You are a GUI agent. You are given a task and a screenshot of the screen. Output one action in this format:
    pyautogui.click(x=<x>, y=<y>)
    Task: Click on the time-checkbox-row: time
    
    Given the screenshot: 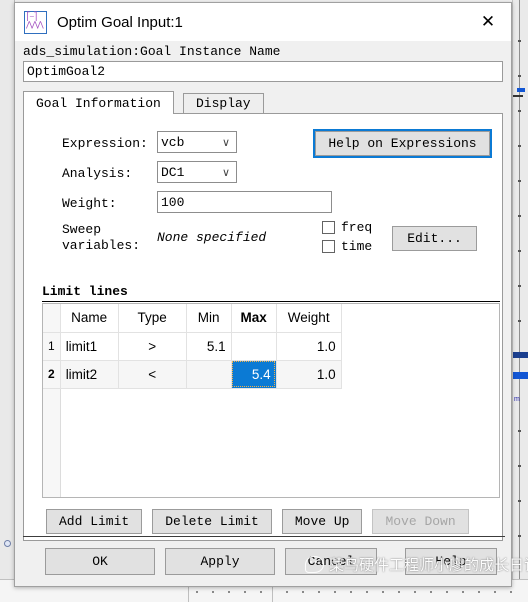 What is the action you would take?
    pyautogui.click(x=347, y=246)
    